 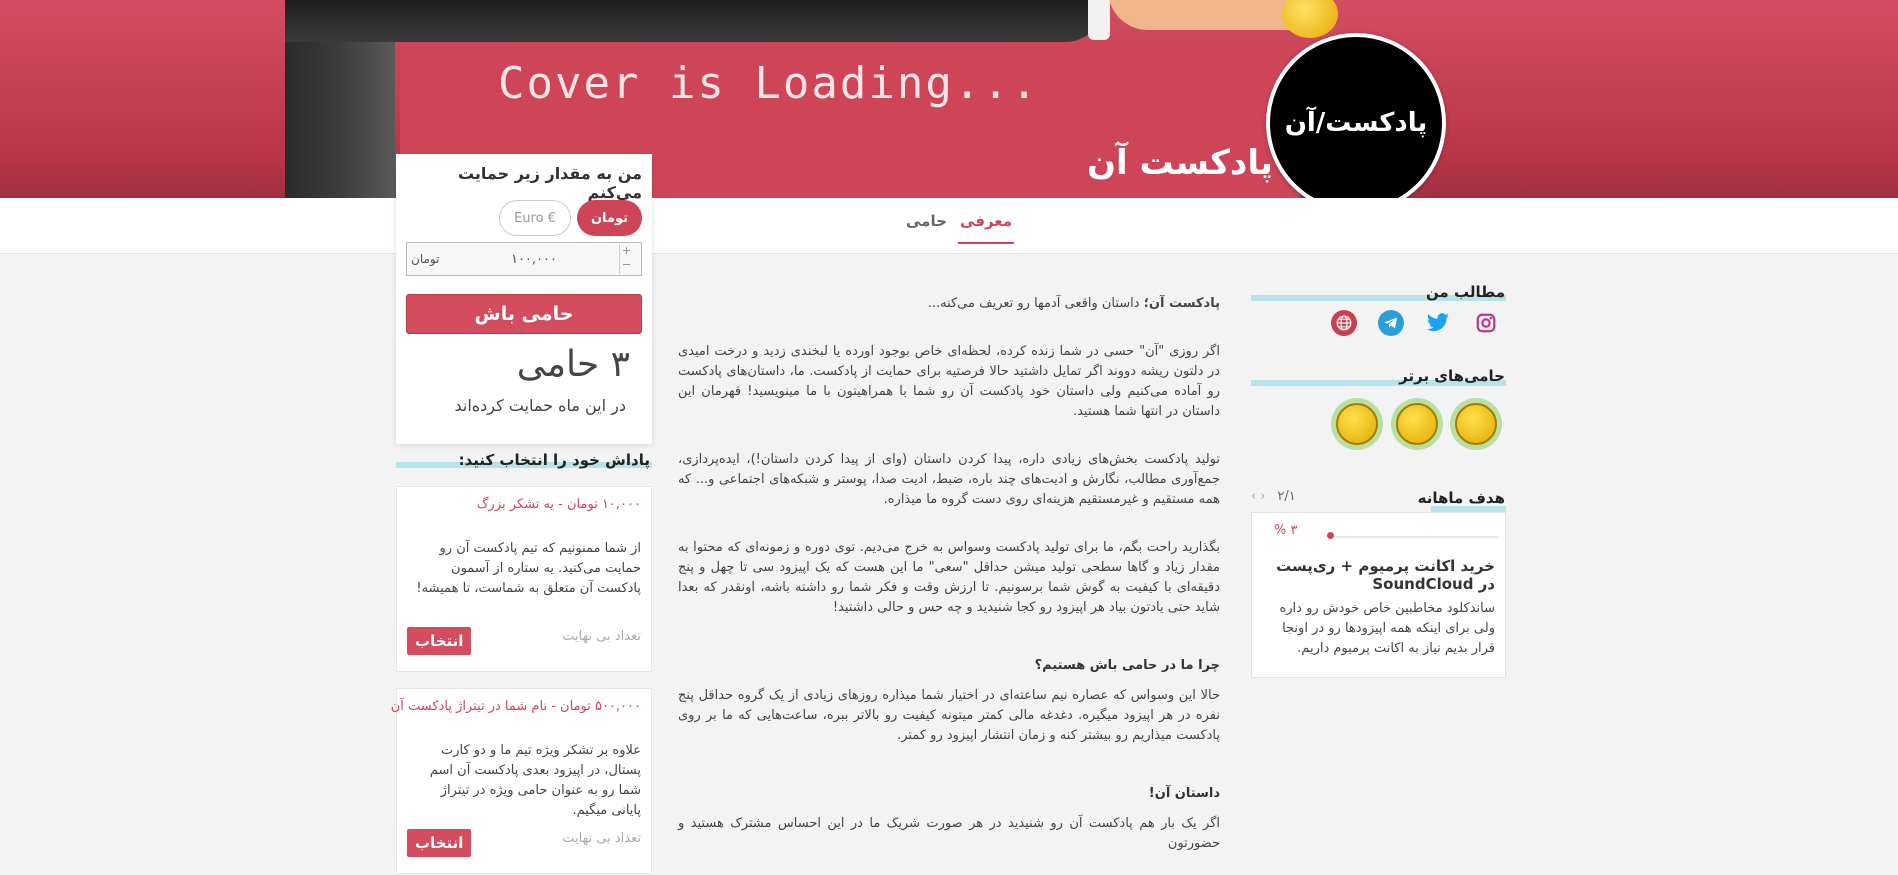 I want to click on website-icon, so click(x=1344, y=323).